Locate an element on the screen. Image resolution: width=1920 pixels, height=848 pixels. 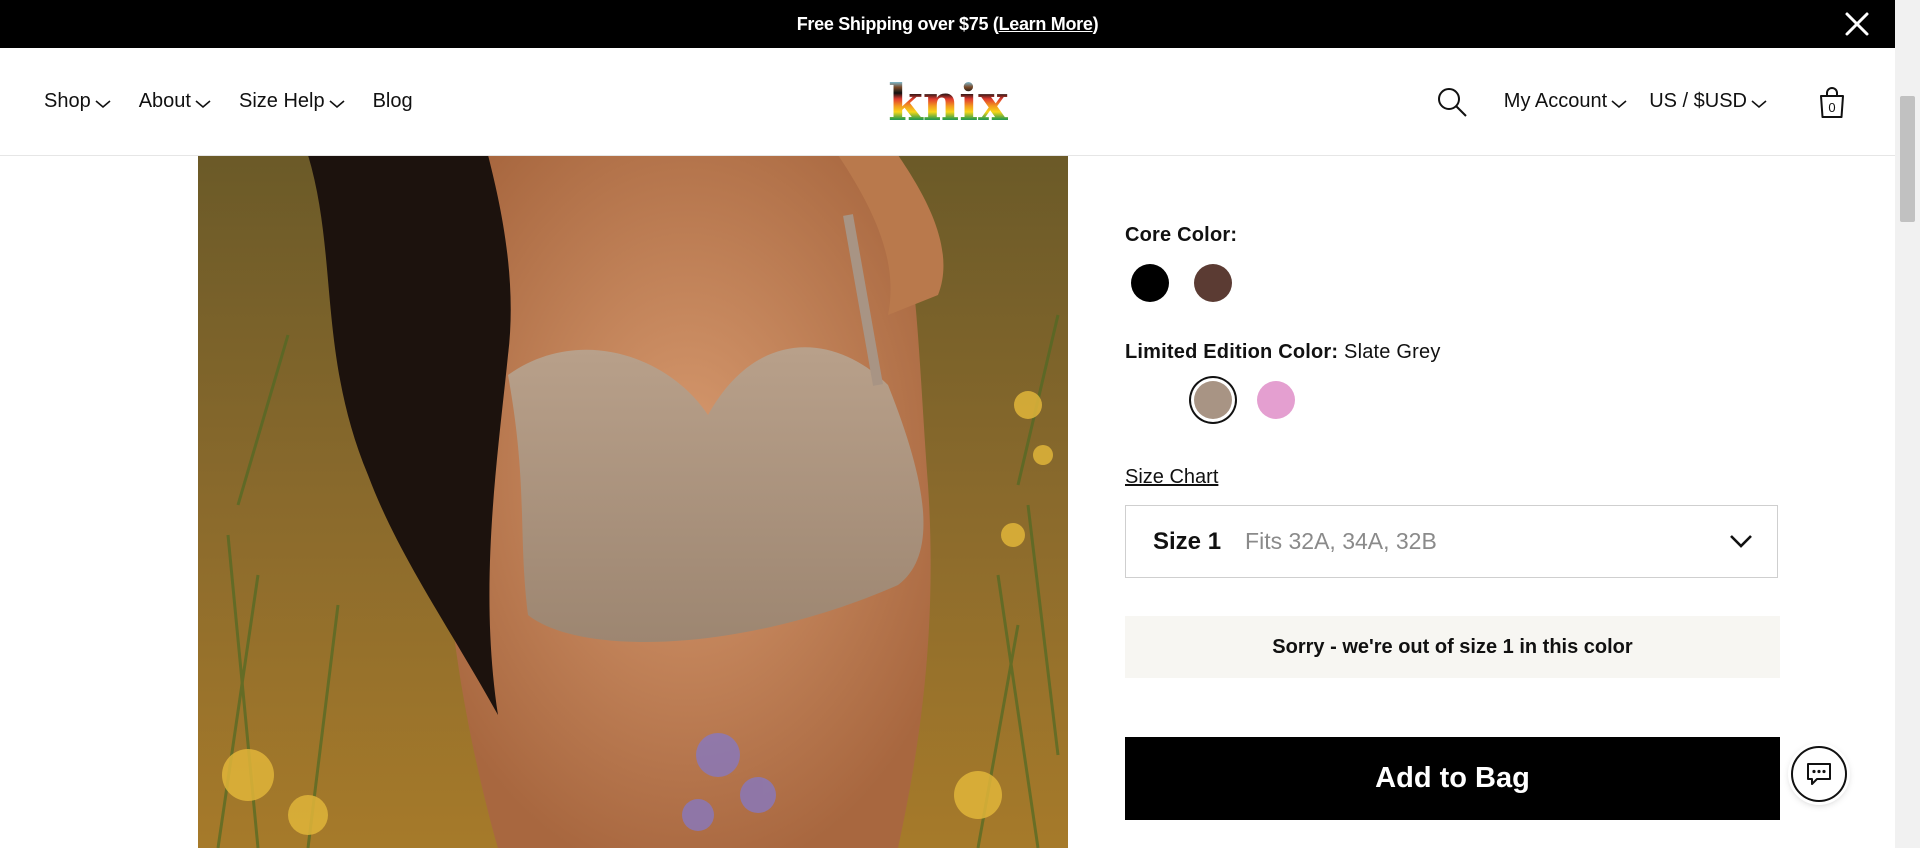
size-fit: Fits 32A, 34A, 32B is located at coordinates (1341, 541).